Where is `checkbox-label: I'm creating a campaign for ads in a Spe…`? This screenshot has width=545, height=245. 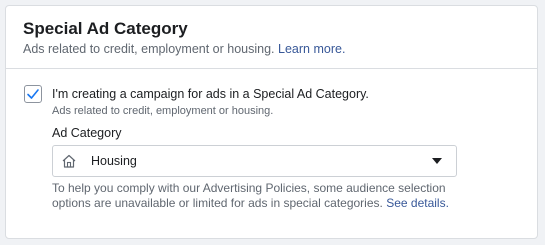
checkbox-label: I'm creating a campaign for ads in a Spe… is located at coordinates (210, 94).